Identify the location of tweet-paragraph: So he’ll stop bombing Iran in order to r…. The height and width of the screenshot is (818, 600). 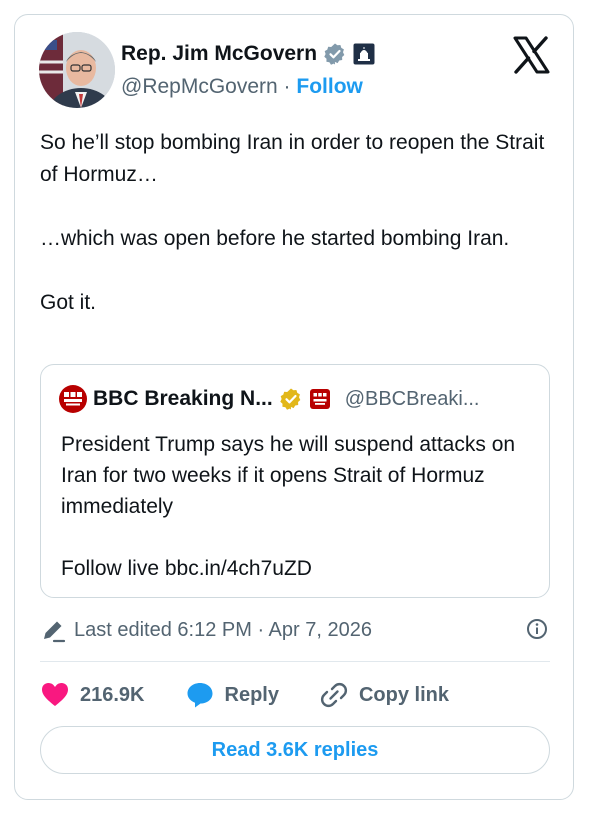
(292, 158).